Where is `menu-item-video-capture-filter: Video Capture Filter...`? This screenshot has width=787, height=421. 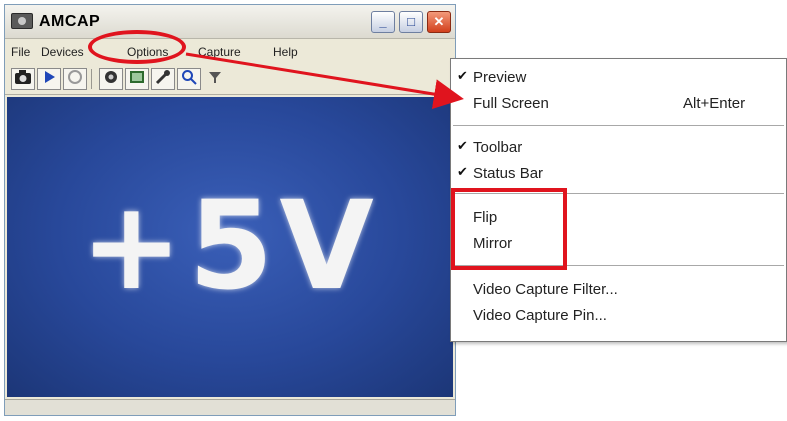
menu-item-video-capture-filter: Video Capture Filter... is located at coordinates (618, 290).